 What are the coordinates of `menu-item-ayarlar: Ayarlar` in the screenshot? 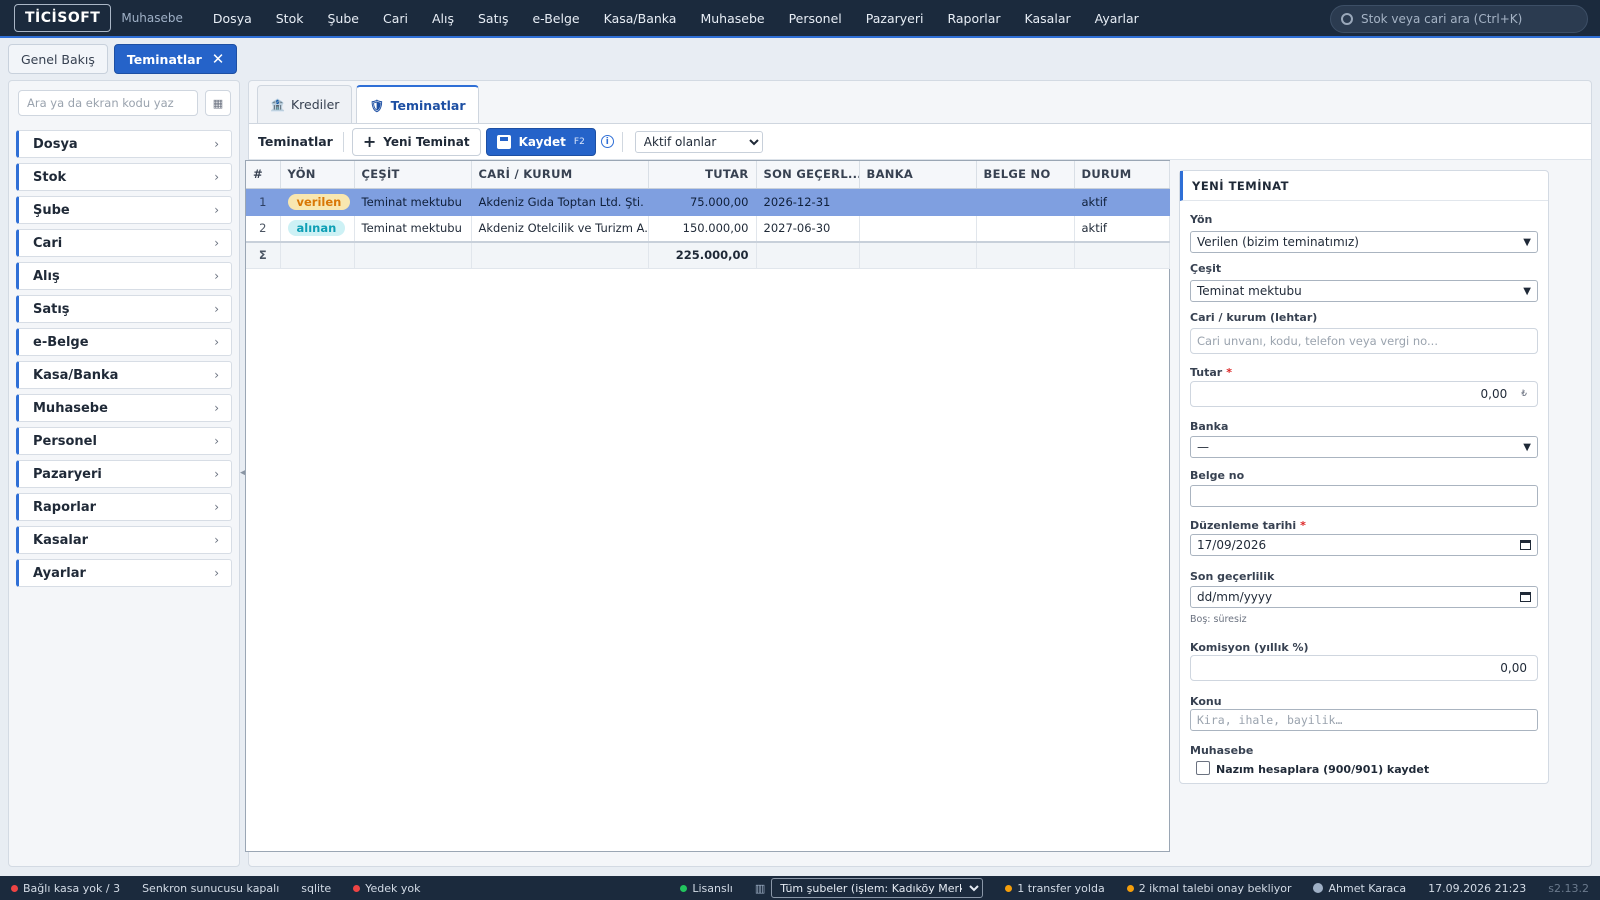 It's located at (1117, 18).